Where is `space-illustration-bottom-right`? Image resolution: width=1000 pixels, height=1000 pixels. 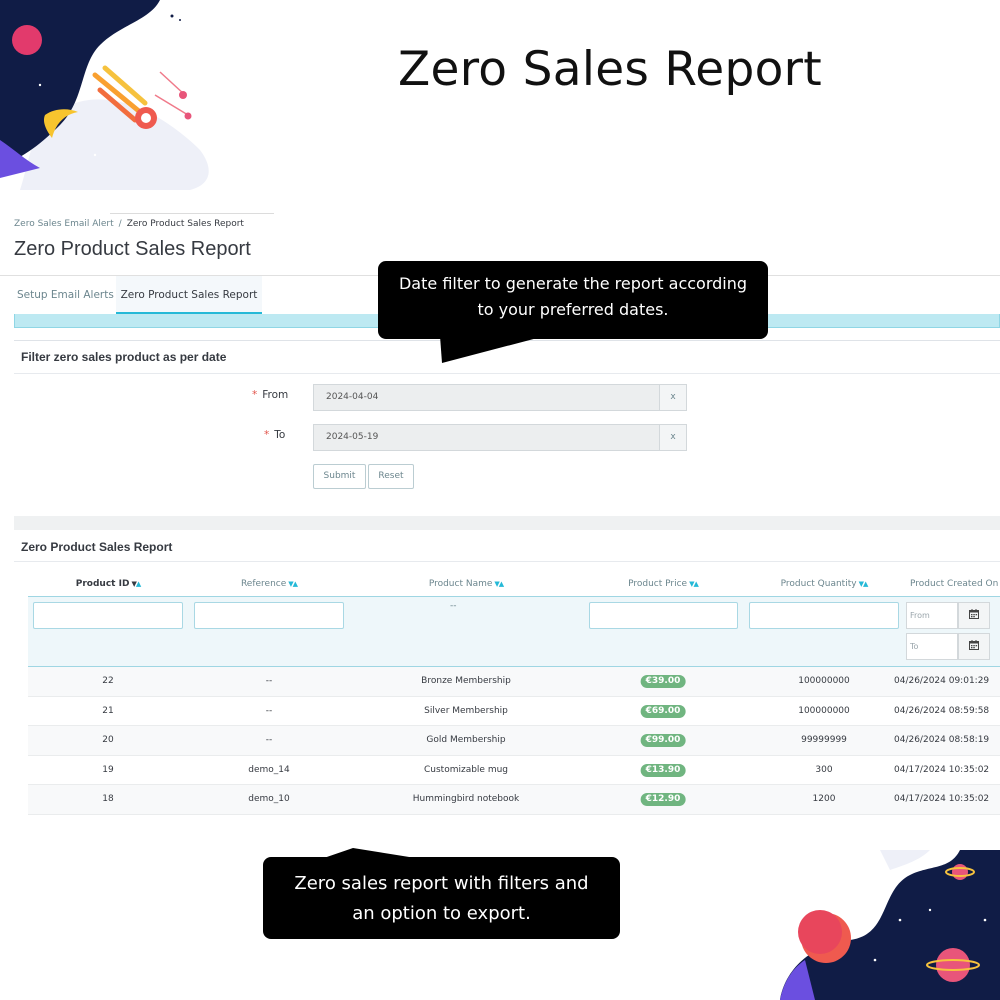 space-illustration-bottom-right is located at coordinates (890, 925).